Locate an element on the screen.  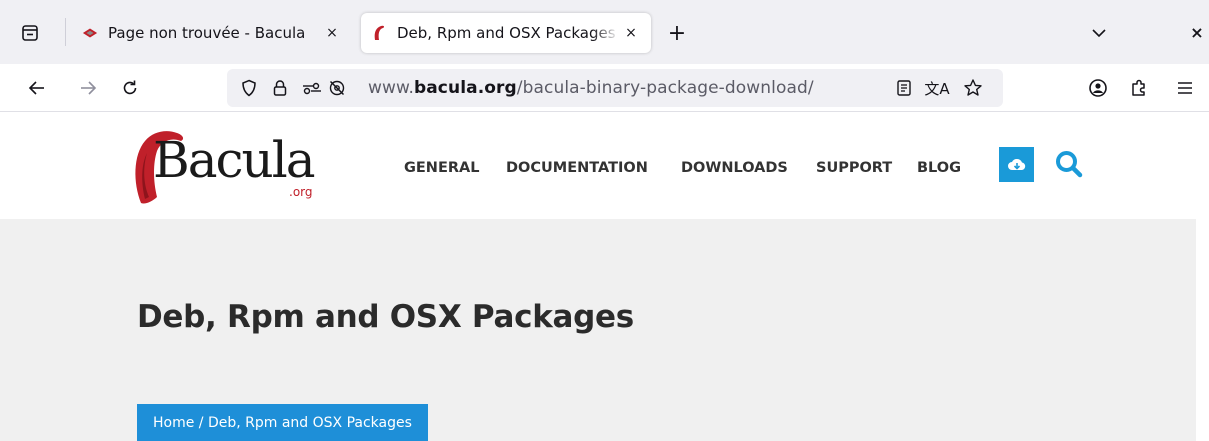
arrow-right-icon is located at coordinates (89, 88).